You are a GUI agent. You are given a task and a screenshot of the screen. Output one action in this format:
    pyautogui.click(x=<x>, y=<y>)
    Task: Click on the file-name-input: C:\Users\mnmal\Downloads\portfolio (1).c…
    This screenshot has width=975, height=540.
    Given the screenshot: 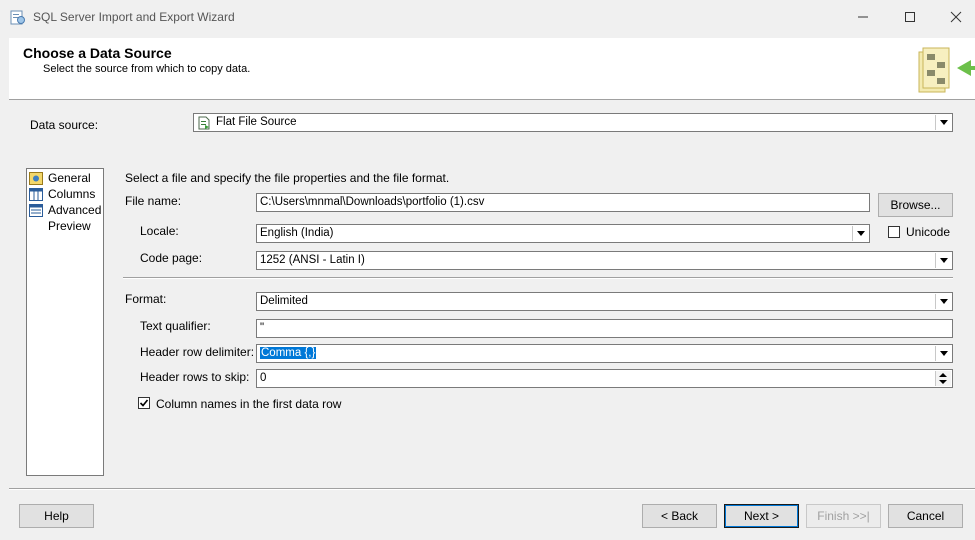 What is the action you would take?
    pyautogui.click(x=563, y=202)
    